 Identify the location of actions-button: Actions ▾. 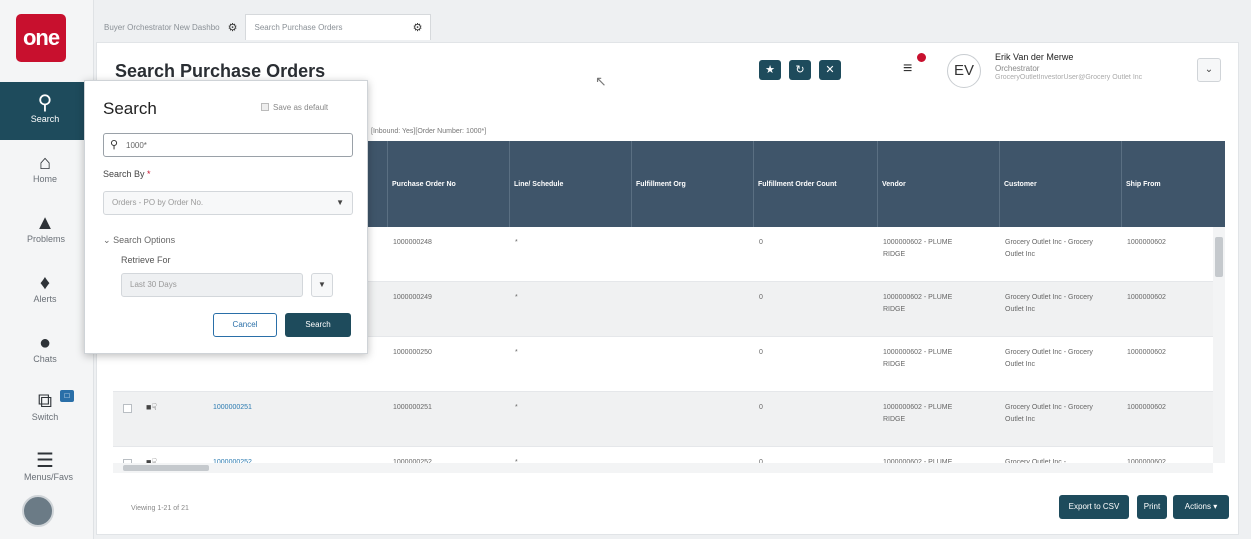
(1201, 507).